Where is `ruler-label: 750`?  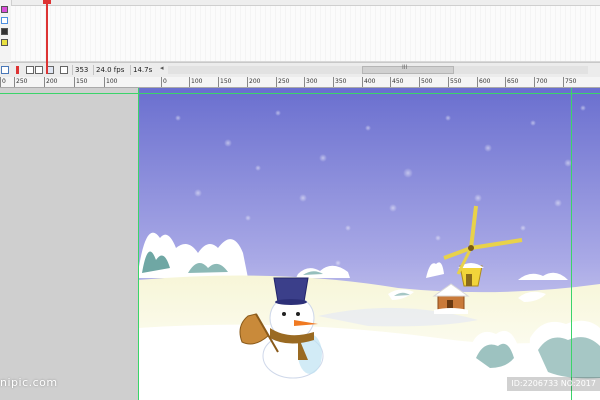
ruler-label: 750 is located at coordinates (571, 81).